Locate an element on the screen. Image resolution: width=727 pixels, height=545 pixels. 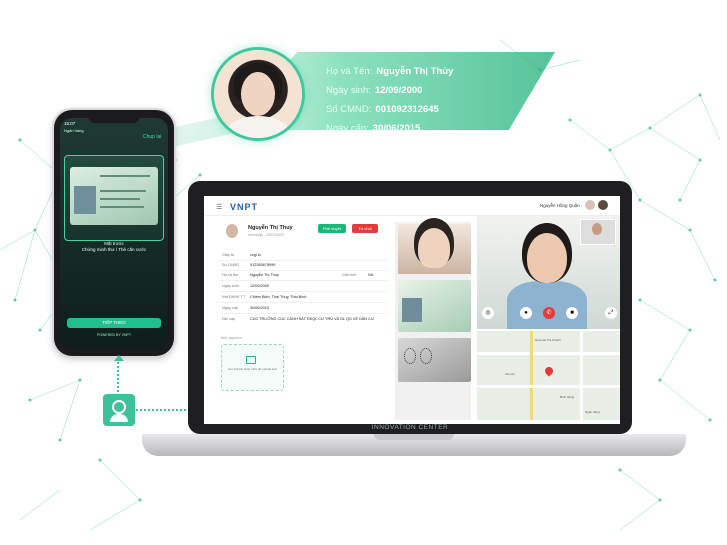
vnpt-logo: VNPT is located at coordinates (244, 207).